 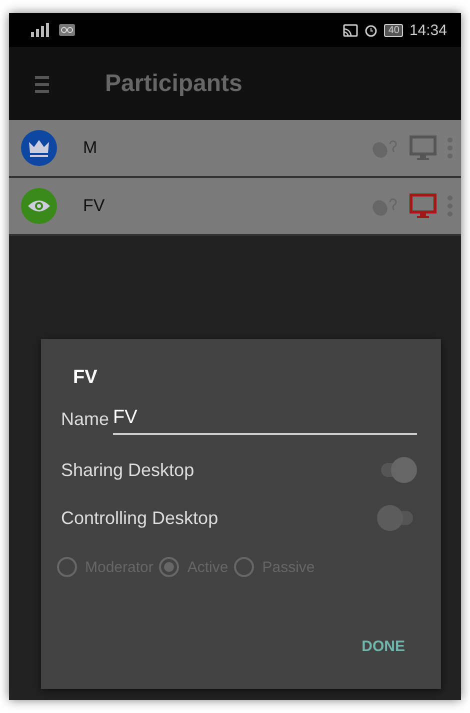 I want to click on done-button: DONE, so click(x=383, y=646).